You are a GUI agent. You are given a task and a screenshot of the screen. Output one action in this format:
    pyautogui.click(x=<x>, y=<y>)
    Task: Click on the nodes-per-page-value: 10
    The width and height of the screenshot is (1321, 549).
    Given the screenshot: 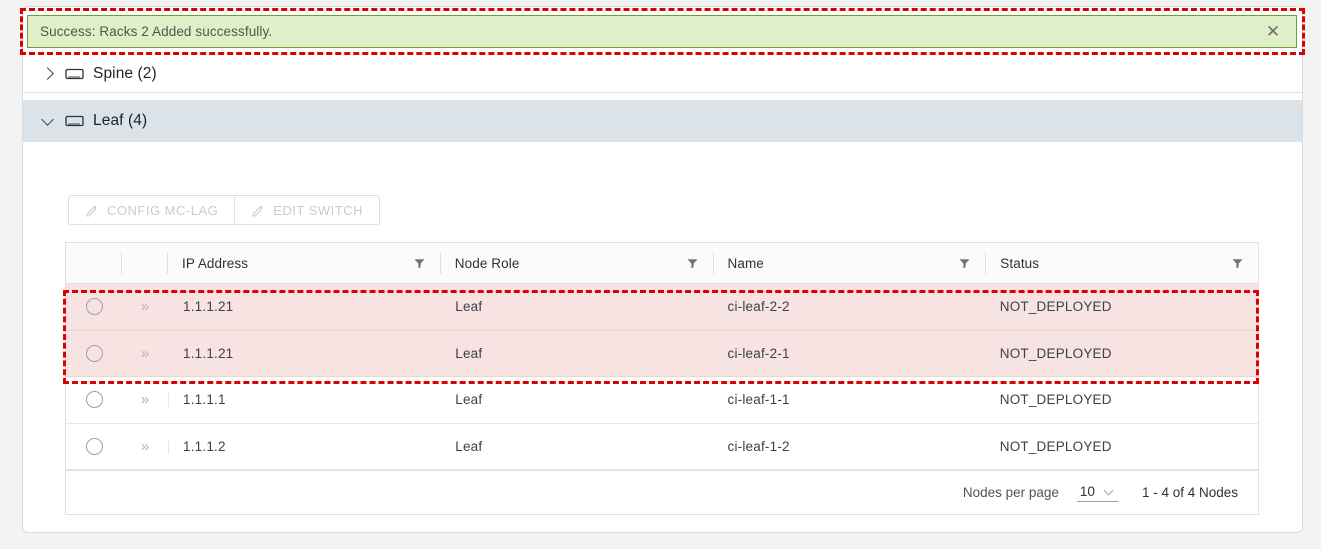 What is the action you would take?
    pyautogui.click(x=1087, y=491)
    